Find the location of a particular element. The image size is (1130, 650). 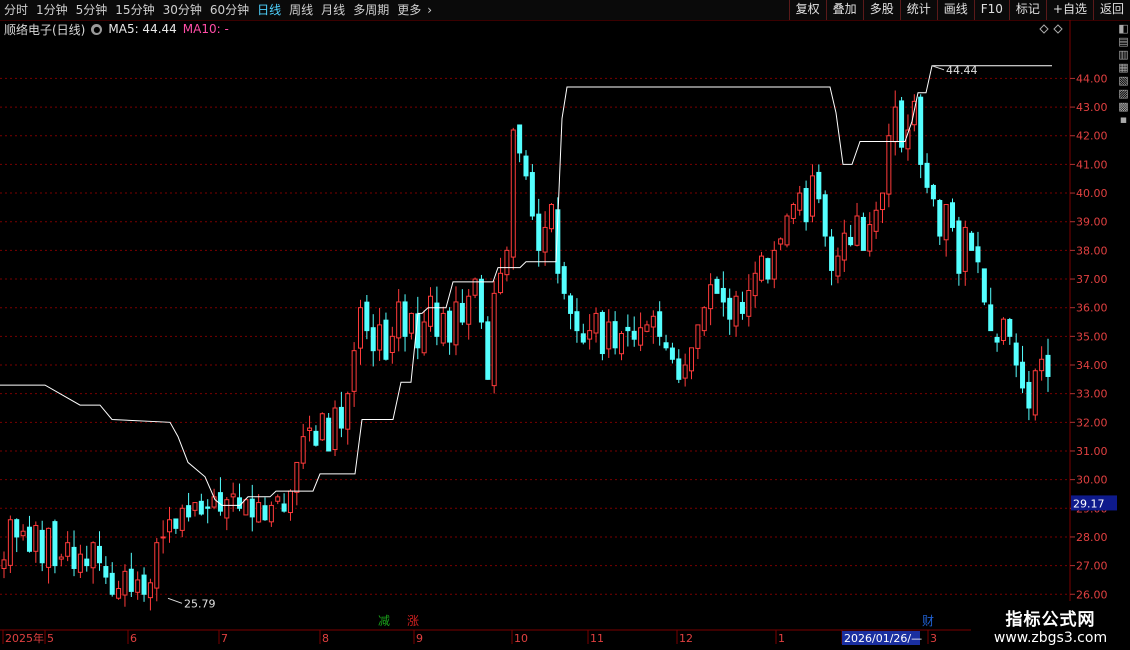

toolbar-button: 画线 is located at coordinates (955, 10).